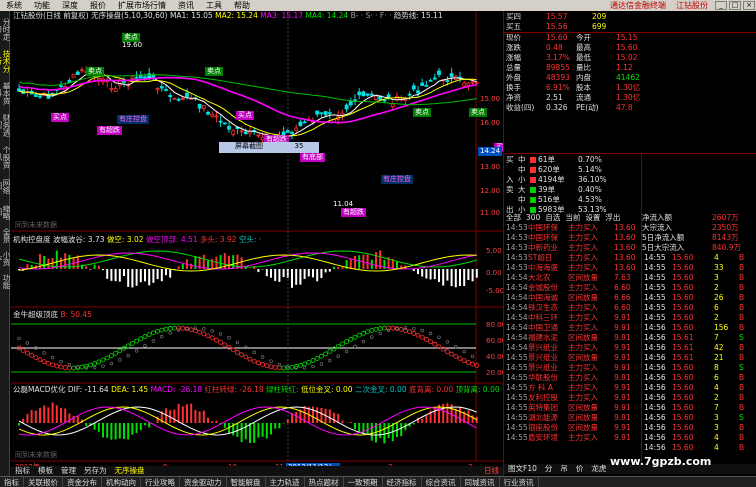 Image resolution: width=756 pixels, height=487 pixels. I want to click on tab-active-indicator: 无序操盘, so click(130, 471).